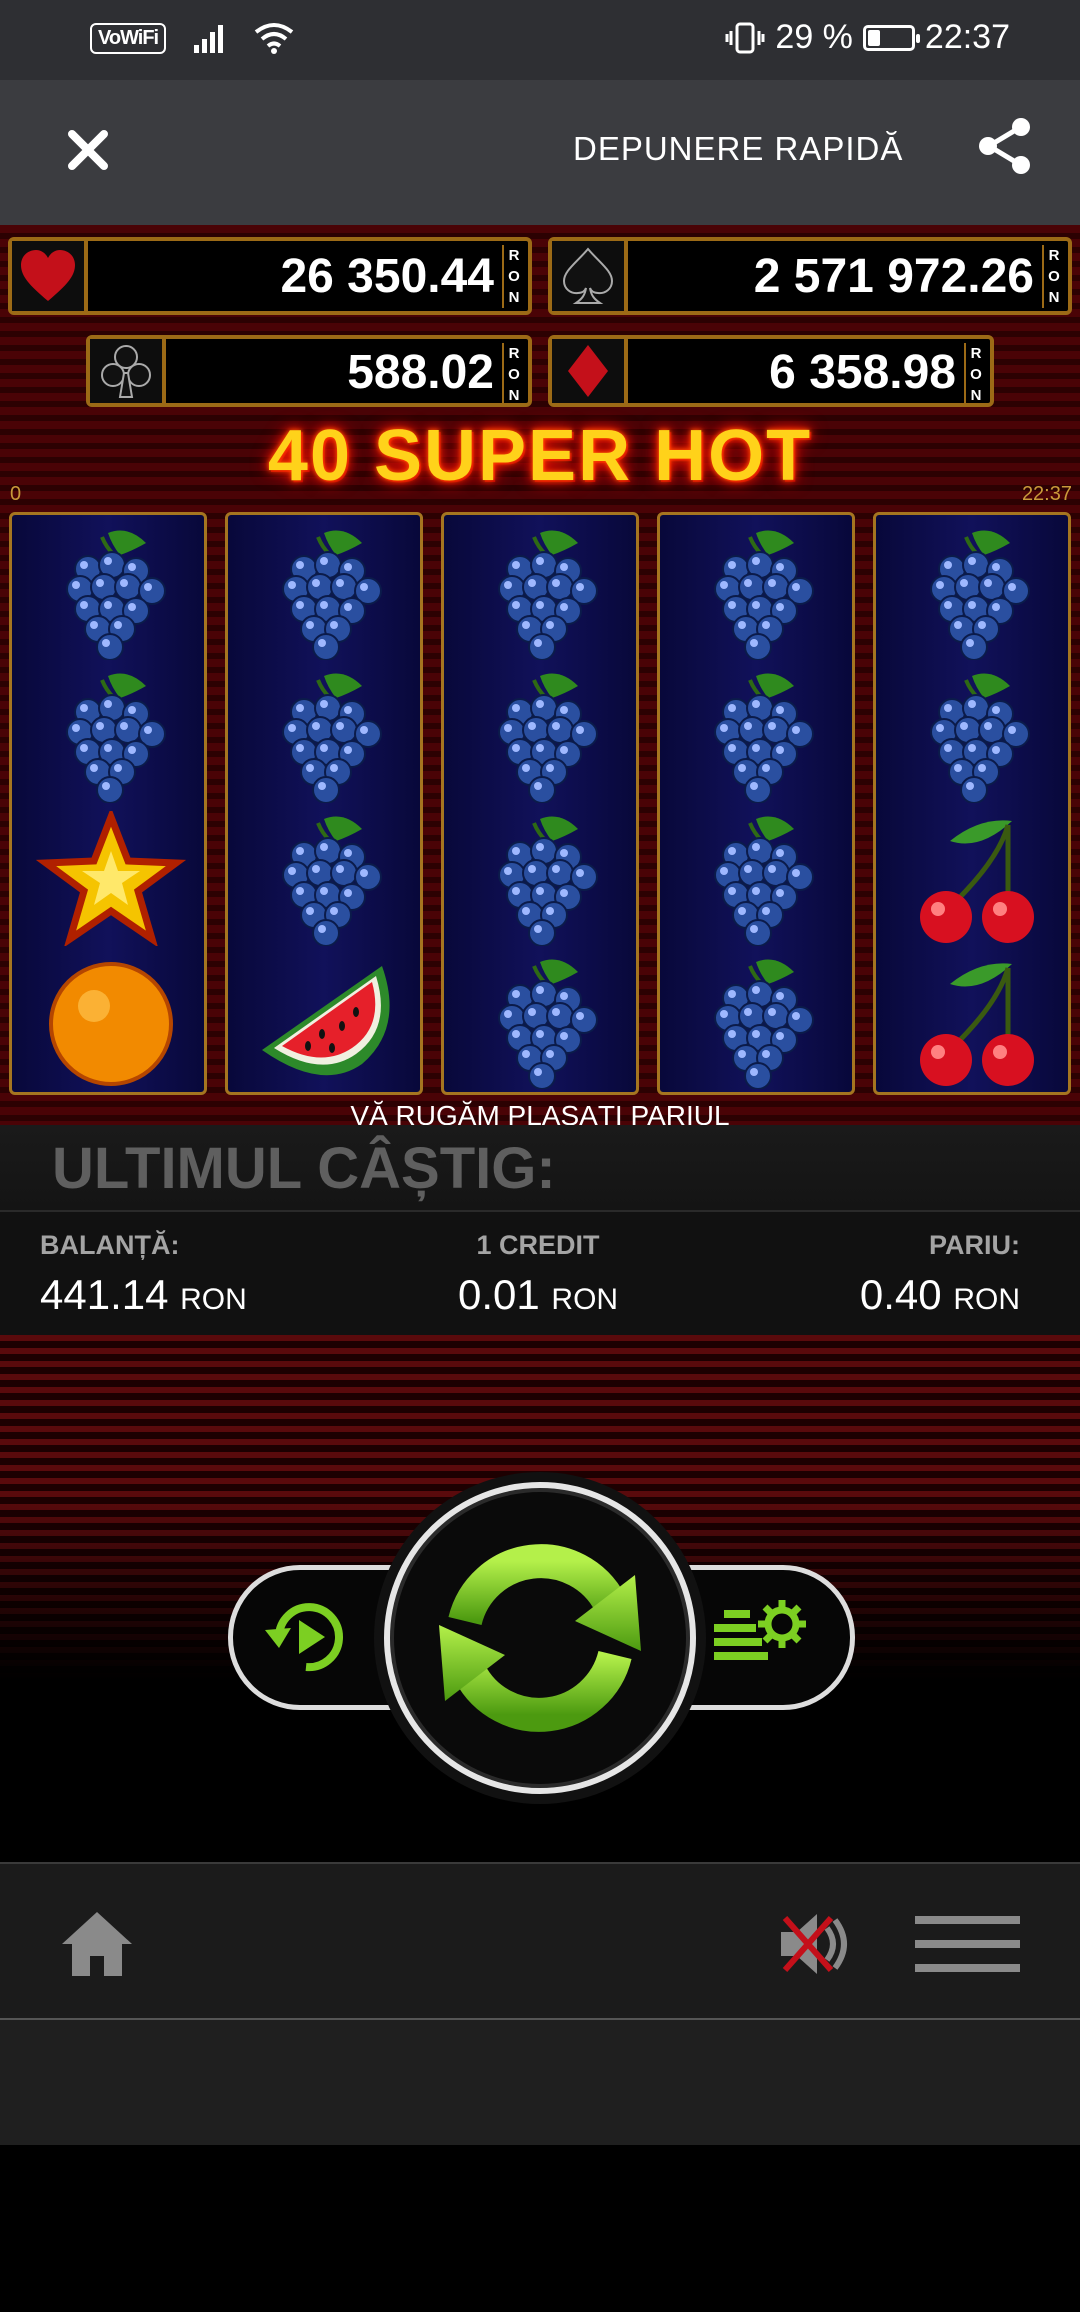  I want to click on share-button, so click(1007, 148).